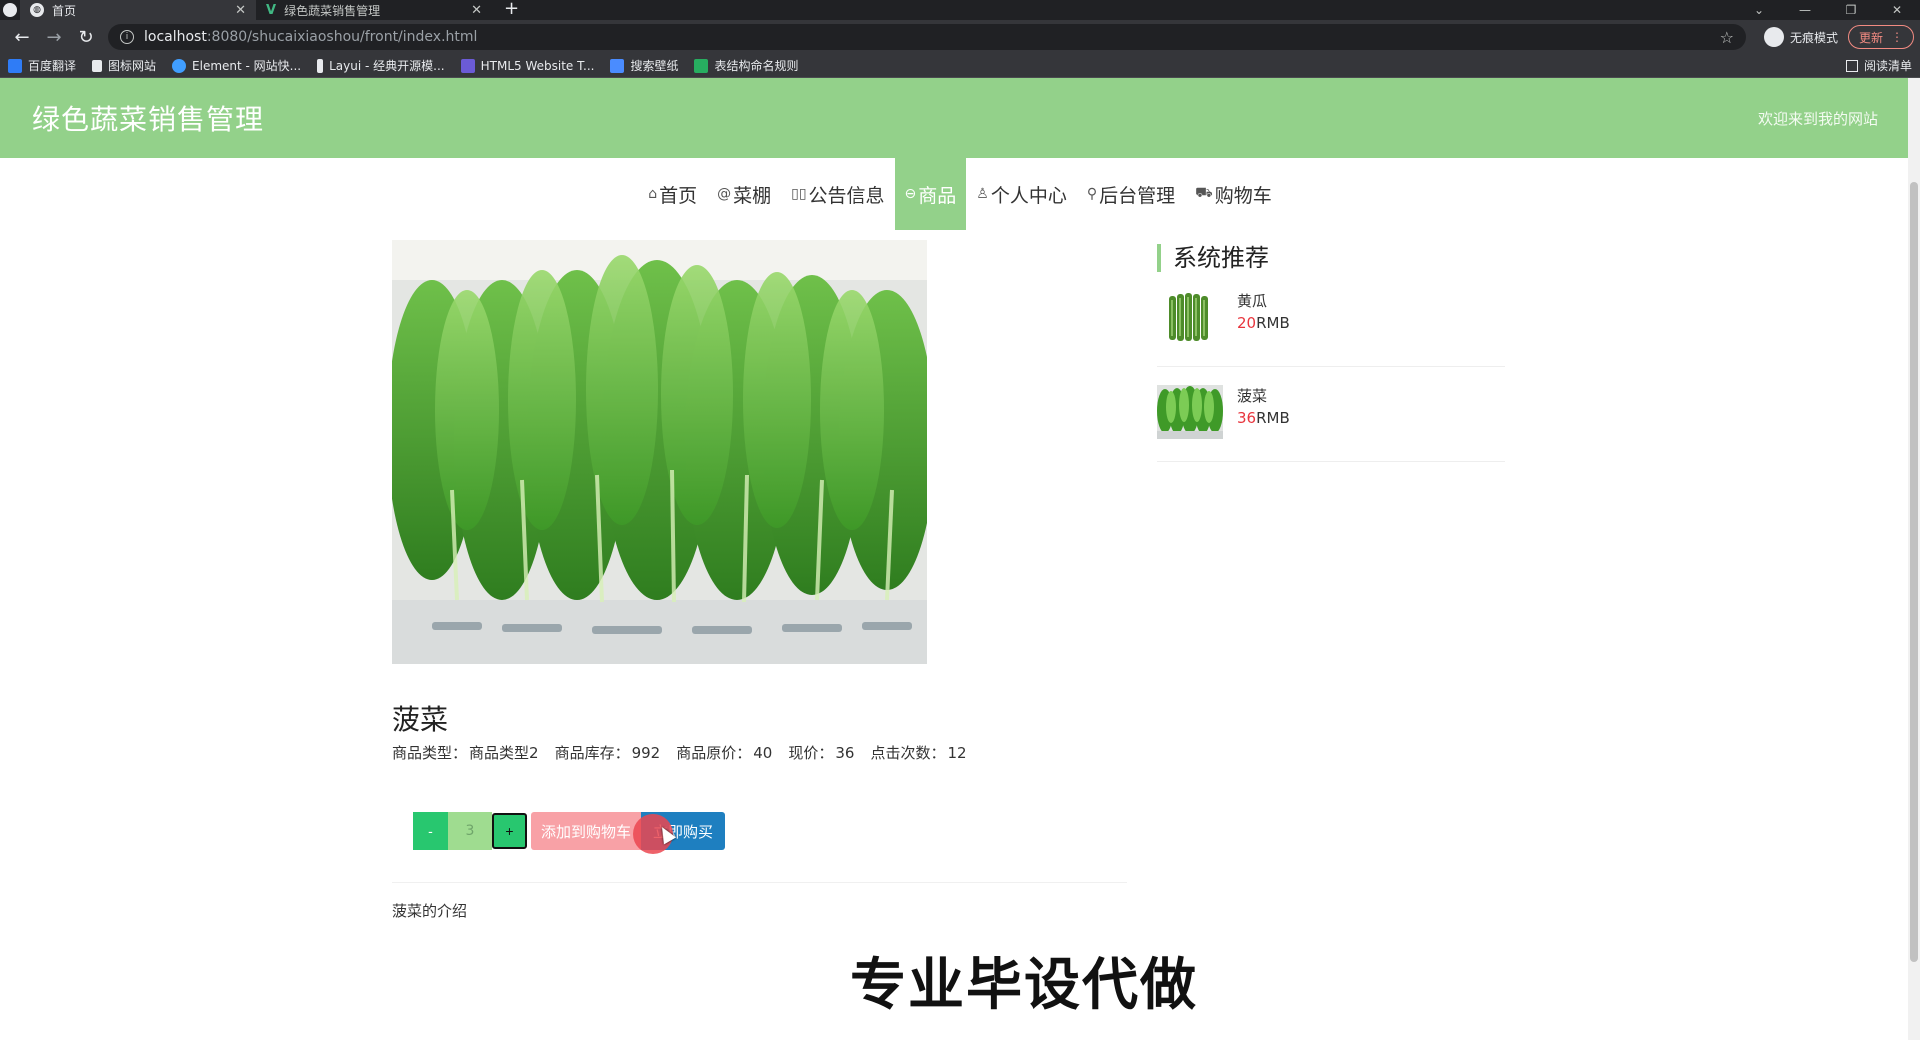 Image resolution: width=1920 pixels, height=1040 pixels. What do you see at coordinates (1263, 323) in the screenshot?
I see `recommend-price: 20RMB` at bounding box center [1263, 323].